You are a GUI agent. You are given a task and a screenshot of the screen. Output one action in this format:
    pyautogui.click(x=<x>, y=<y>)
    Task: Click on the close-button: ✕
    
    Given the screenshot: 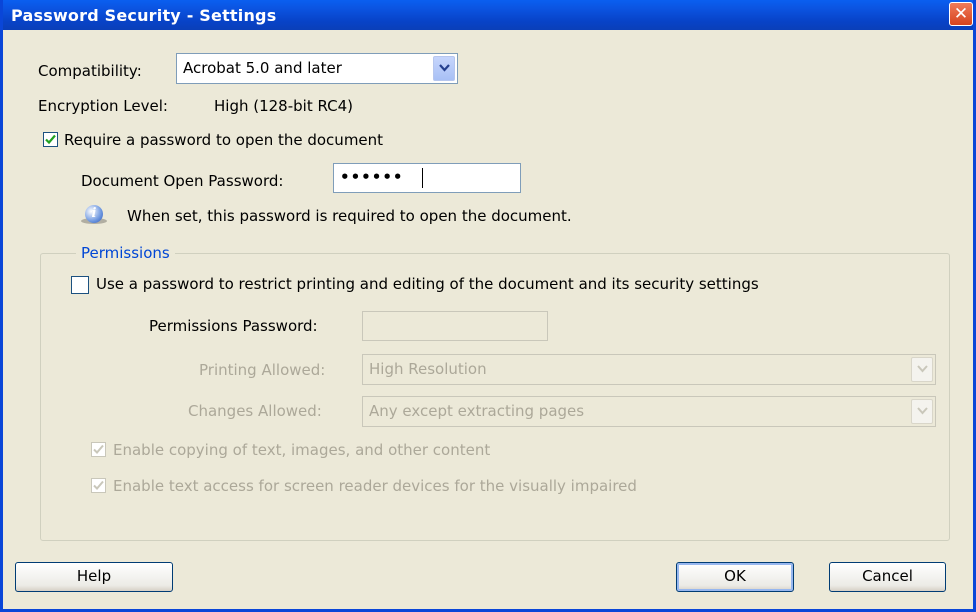 What is the action you would take?
    pyautogui.click(x=961, y=14)
    